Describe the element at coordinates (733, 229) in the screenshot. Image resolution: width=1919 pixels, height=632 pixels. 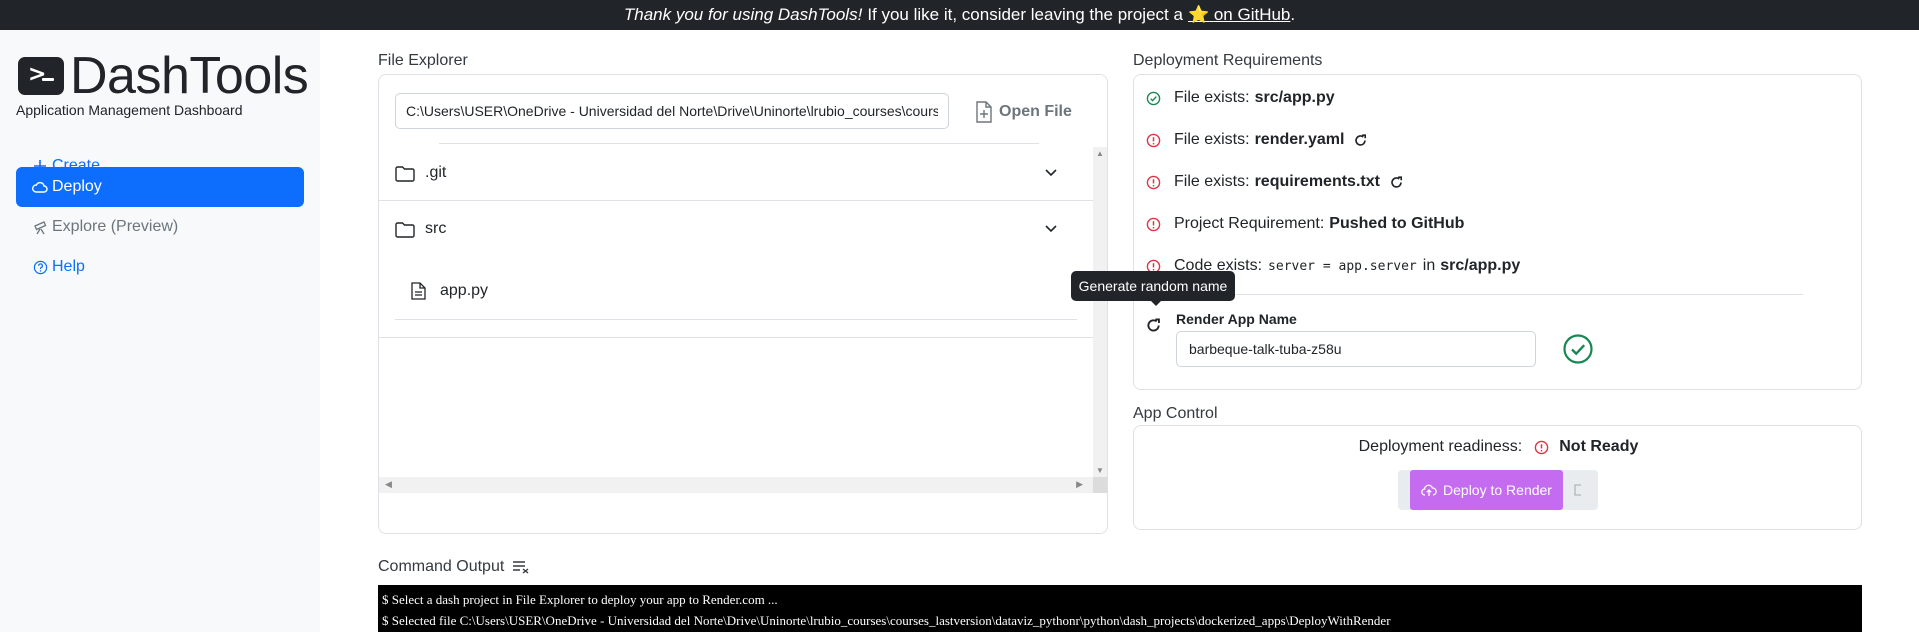
I see `folder-src: src` at that location.